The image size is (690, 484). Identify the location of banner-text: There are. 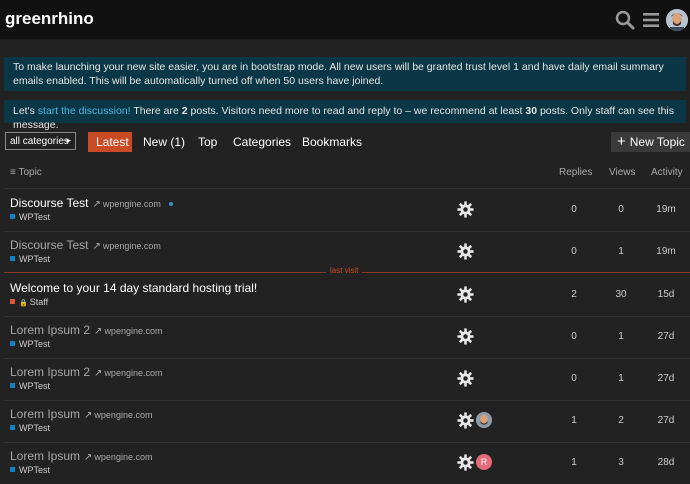
(156, 111).